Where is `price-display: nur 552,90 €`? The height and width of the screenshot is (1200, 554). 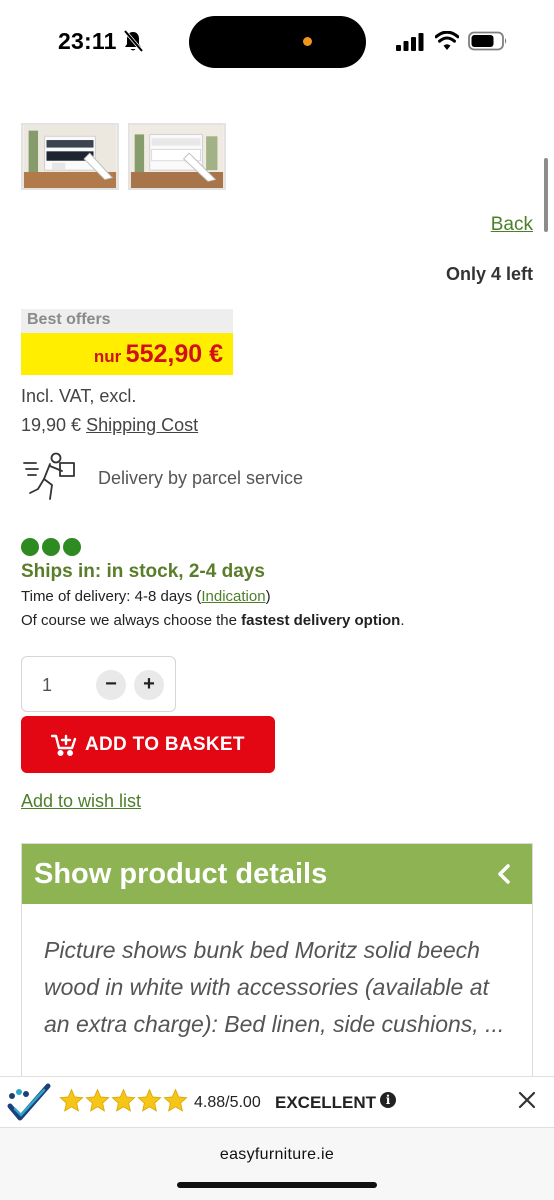 price-display: nur 552,90 € is located at coordinates (127, 354).